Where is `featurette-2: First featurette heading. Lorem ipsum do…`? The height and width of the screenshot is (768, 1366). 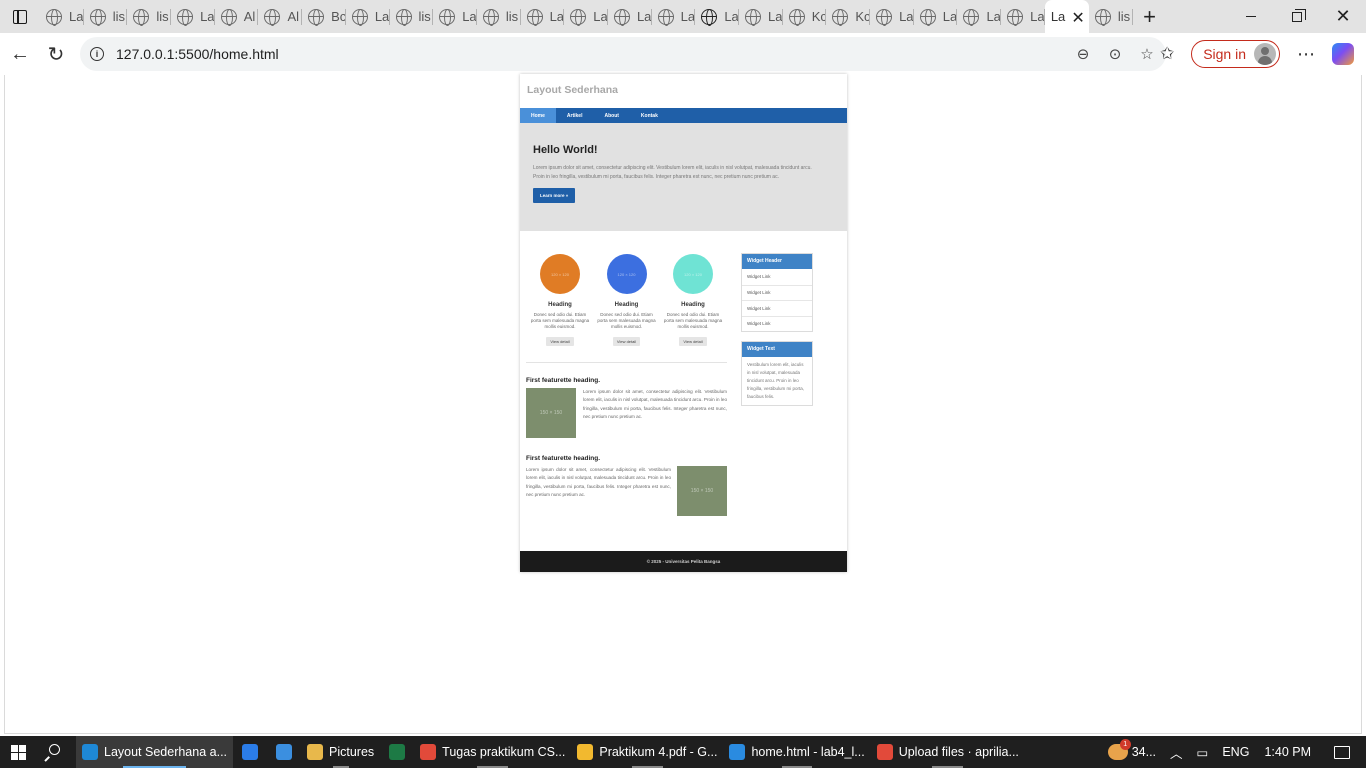 featurette-2: First featurette heading. Lorem ipsum do… is located at coordinates (626, 485).